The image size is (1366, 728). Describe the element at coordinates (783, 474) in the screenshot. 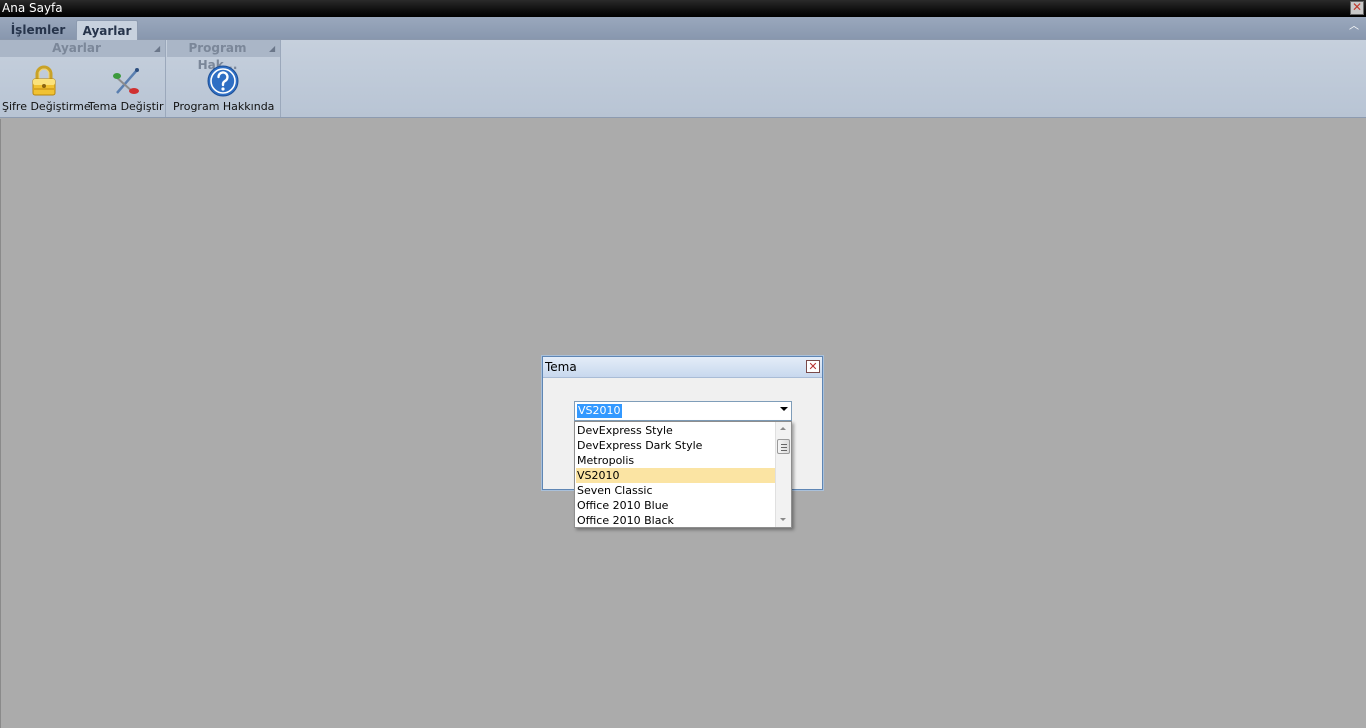

I see `dropdown-scrollbar` at that location.